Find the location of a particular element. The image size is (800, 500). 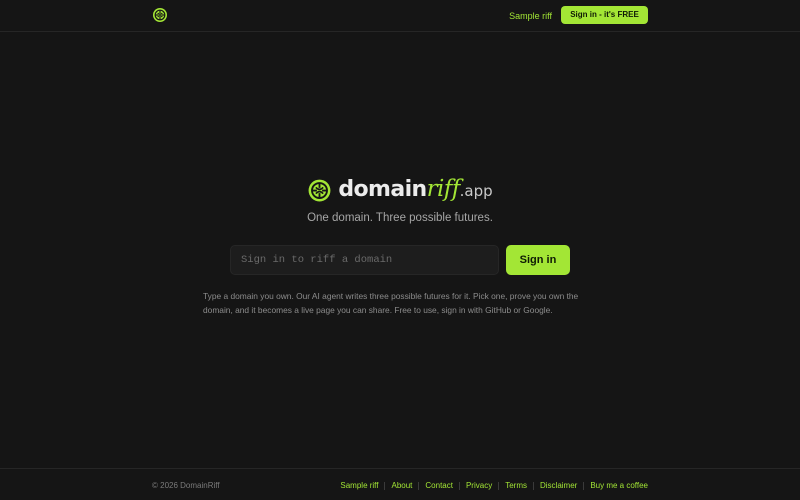

footer-link-buy-me-a-coffee: Buy me a coffee is located at coordinates (619, 486).